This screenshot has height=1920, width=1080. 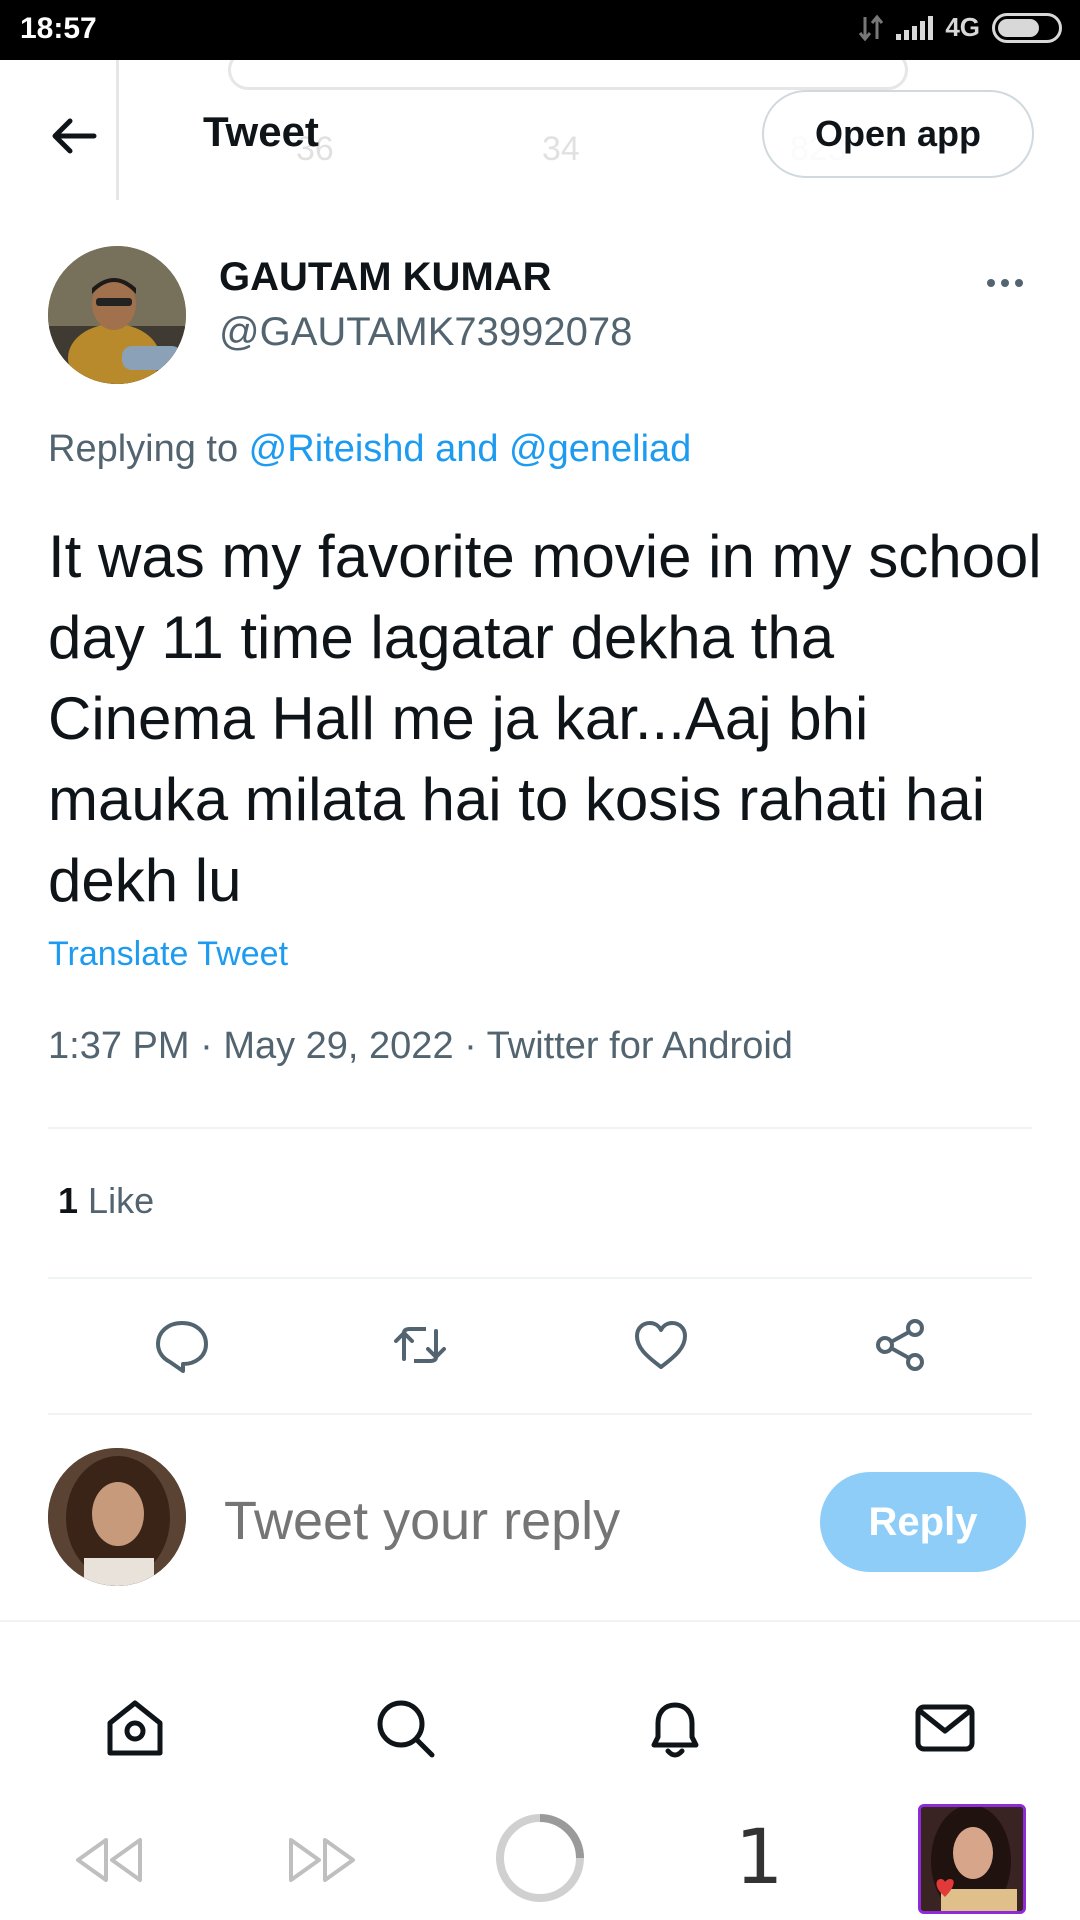 What do you see at coordinates (58, 28) in the screenshot?
I see `status-time: 18:57` at bounding box center [58, 28].